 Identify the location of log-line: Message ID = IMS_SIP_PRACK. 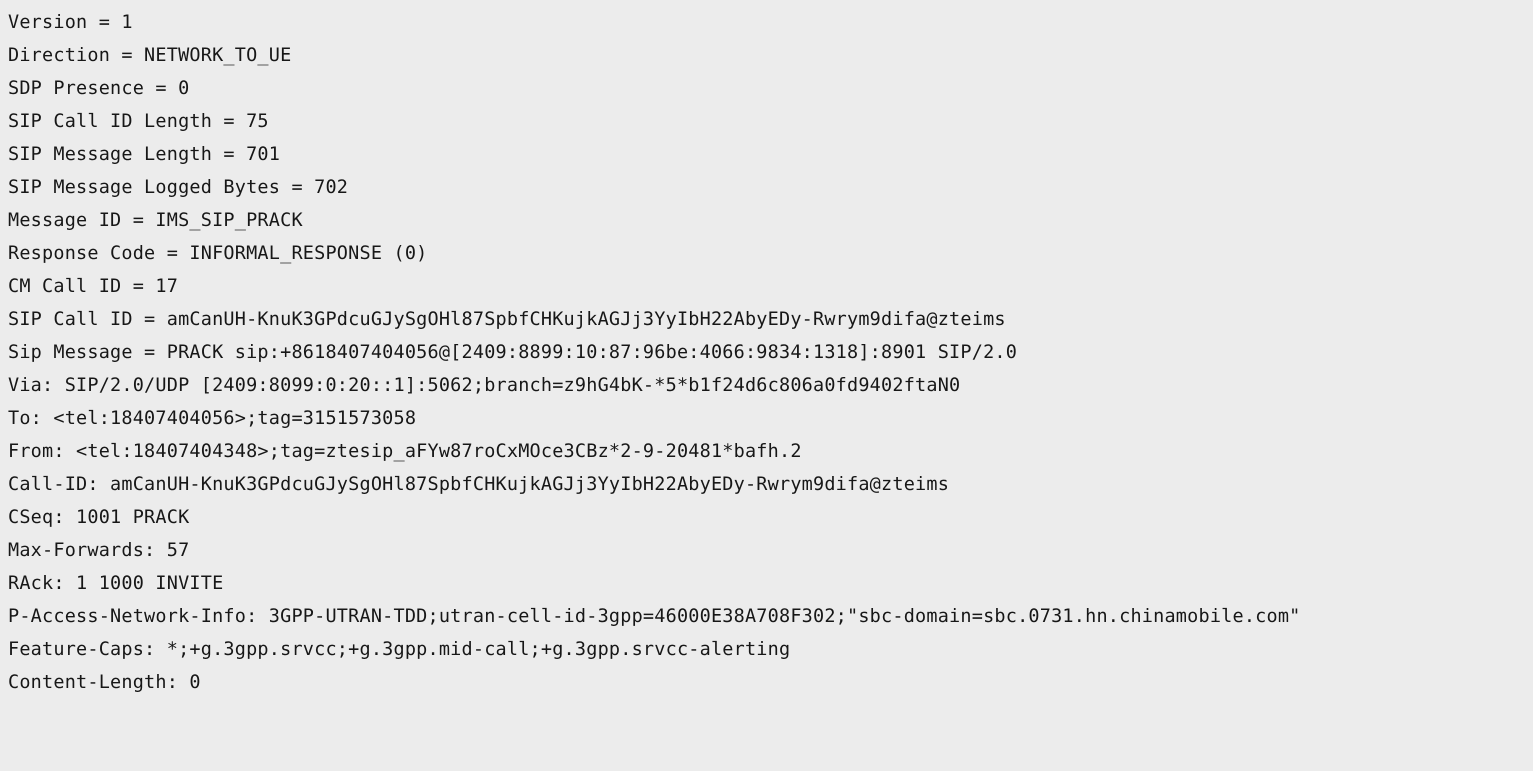
(155, 220).